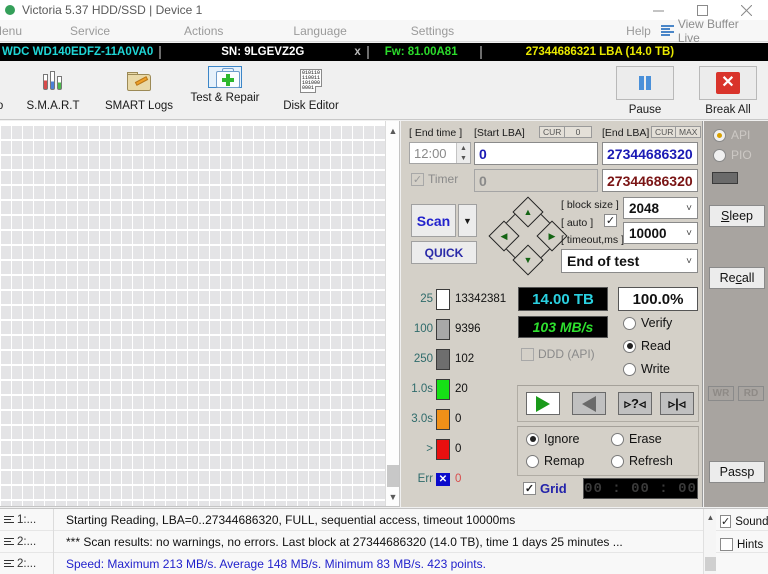  I want to click on end-lba-value: 27344686320, so click(650, 153).